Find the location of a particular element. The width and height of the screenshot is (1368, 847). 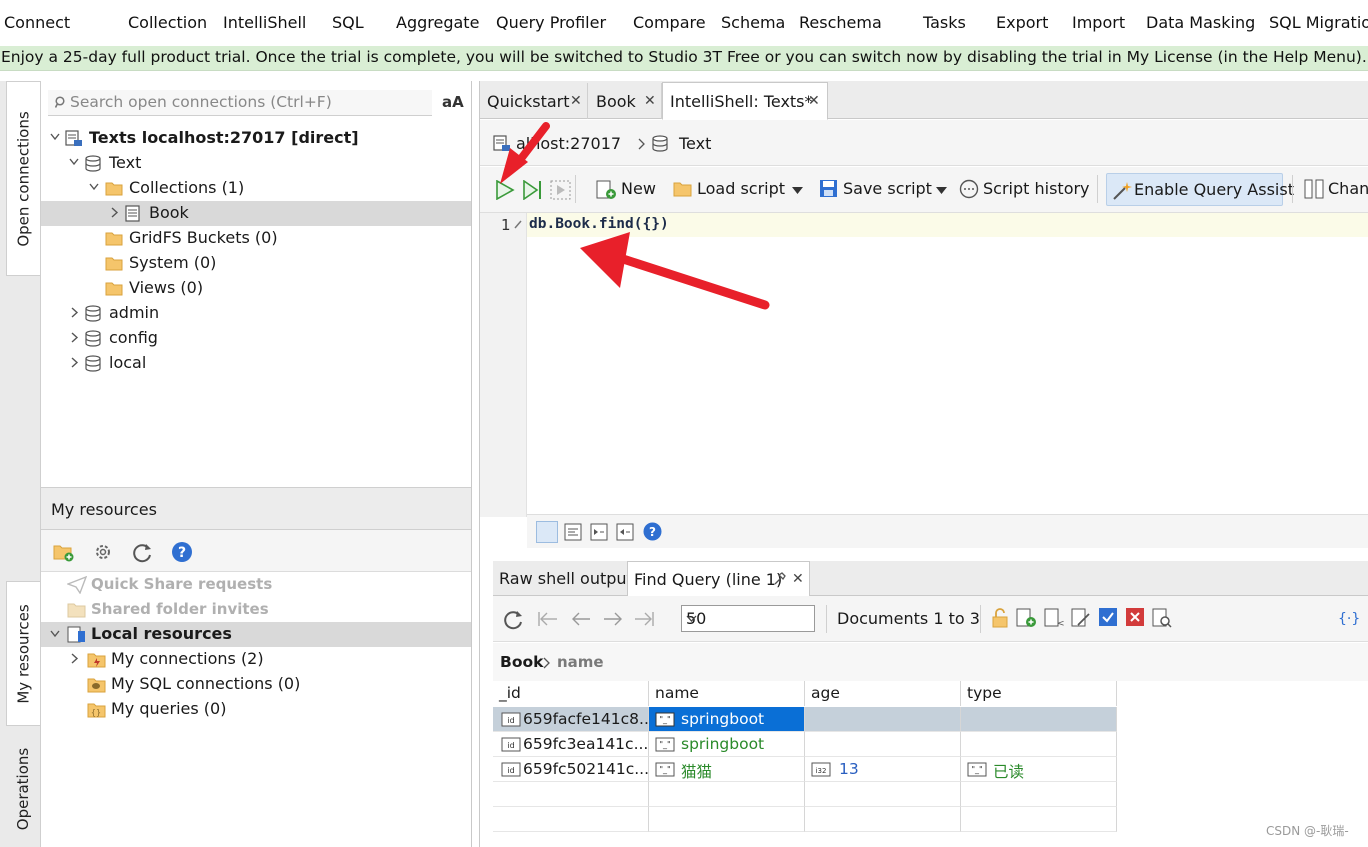

menu-tasks: Tasks is located at coordinates (944, 22).